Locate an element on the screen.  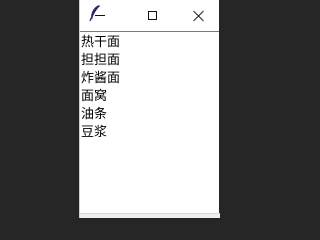
title-bar is located at coordinates (149, 15).